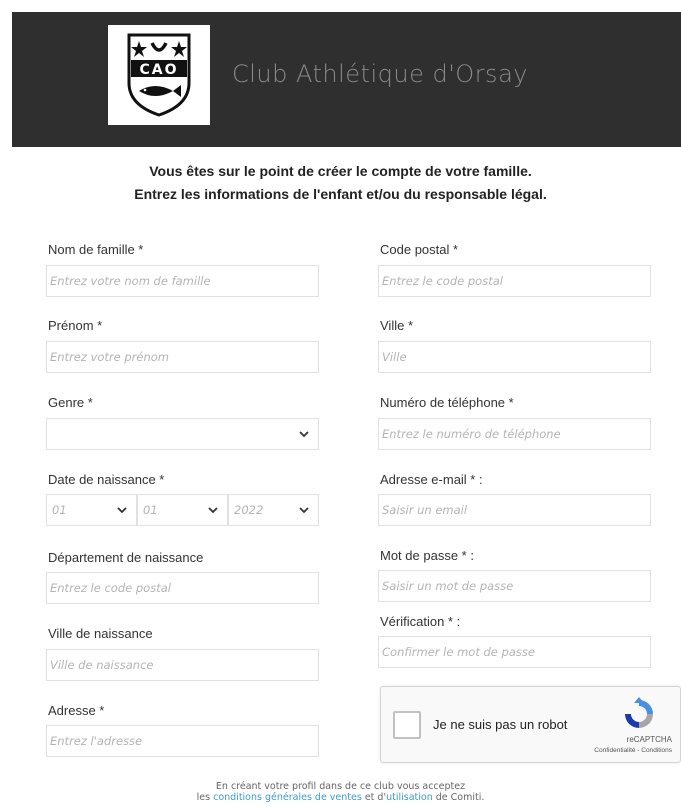 The height and width of the screenshot is (809, 681). What do you see at coordinates (420, 621) in the screenshot?
I see `verification-label: Vérification * :` at bounding box center [420, 621].